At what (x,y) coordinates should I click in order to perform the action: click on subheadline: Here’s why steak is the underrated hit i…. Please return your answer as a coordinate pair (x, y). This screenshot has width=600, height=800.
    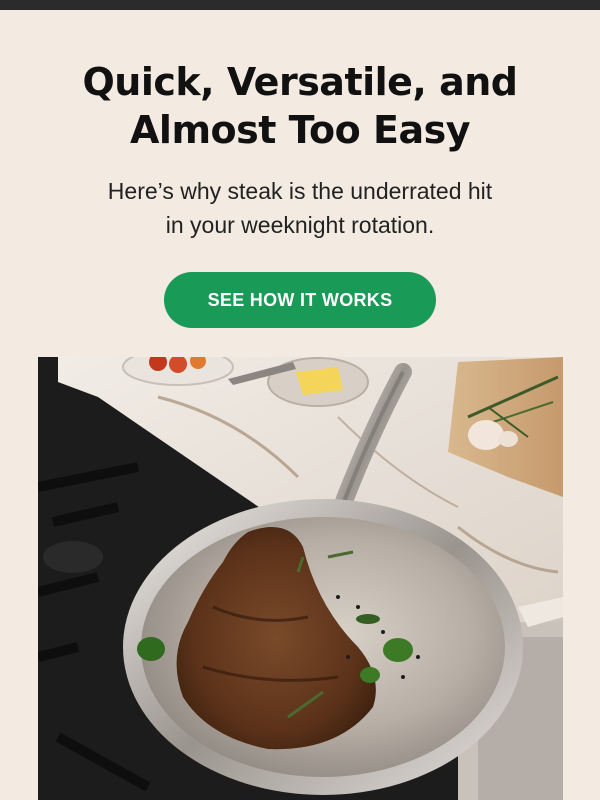
    Looking at the image, I should click on (300, 208).